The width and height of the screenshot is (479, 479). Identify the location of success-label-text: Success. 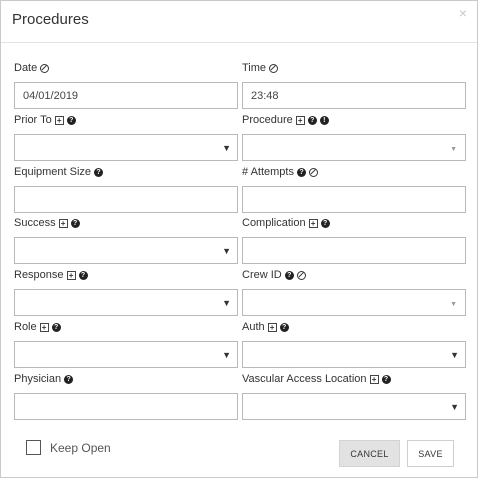
(35, 223).